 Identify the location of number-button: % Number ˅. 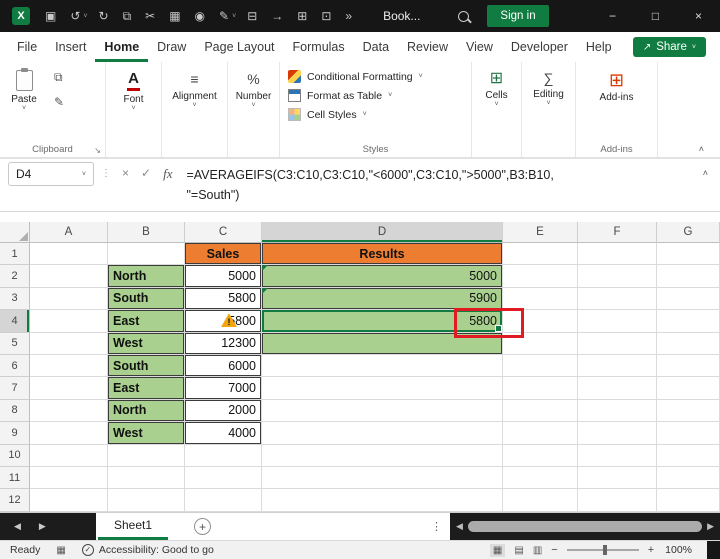
(253, 109).